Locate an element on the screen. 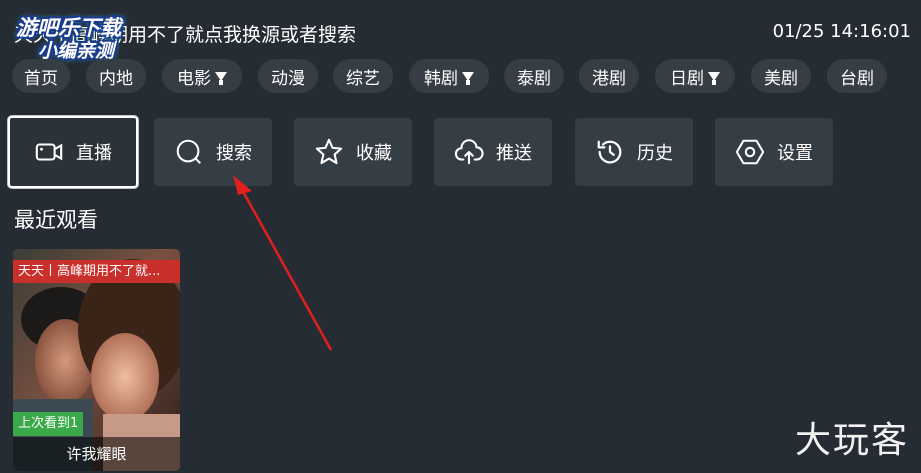  video-camera-icon is located at coordinates (49, 152).